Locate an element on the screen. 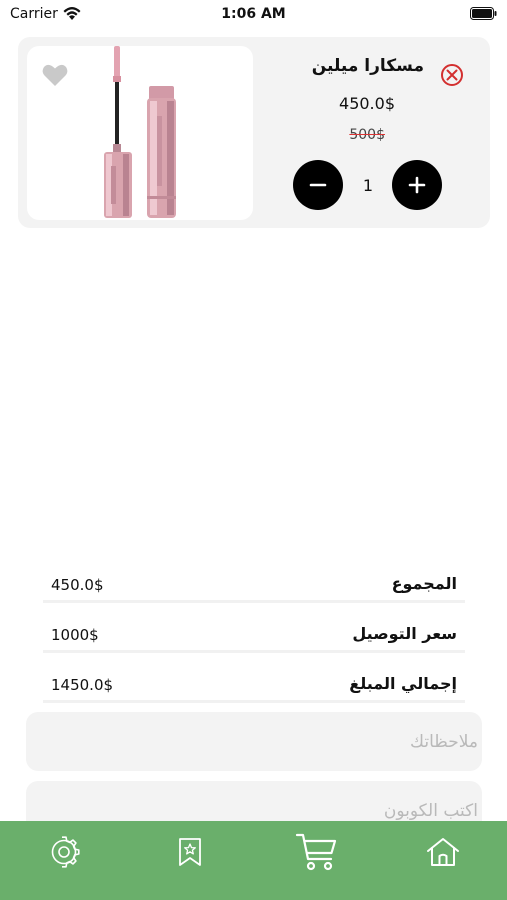 The width and height of the screenshot is (507, 900). decrease-quantity-button is located at coordinates (318, 185).